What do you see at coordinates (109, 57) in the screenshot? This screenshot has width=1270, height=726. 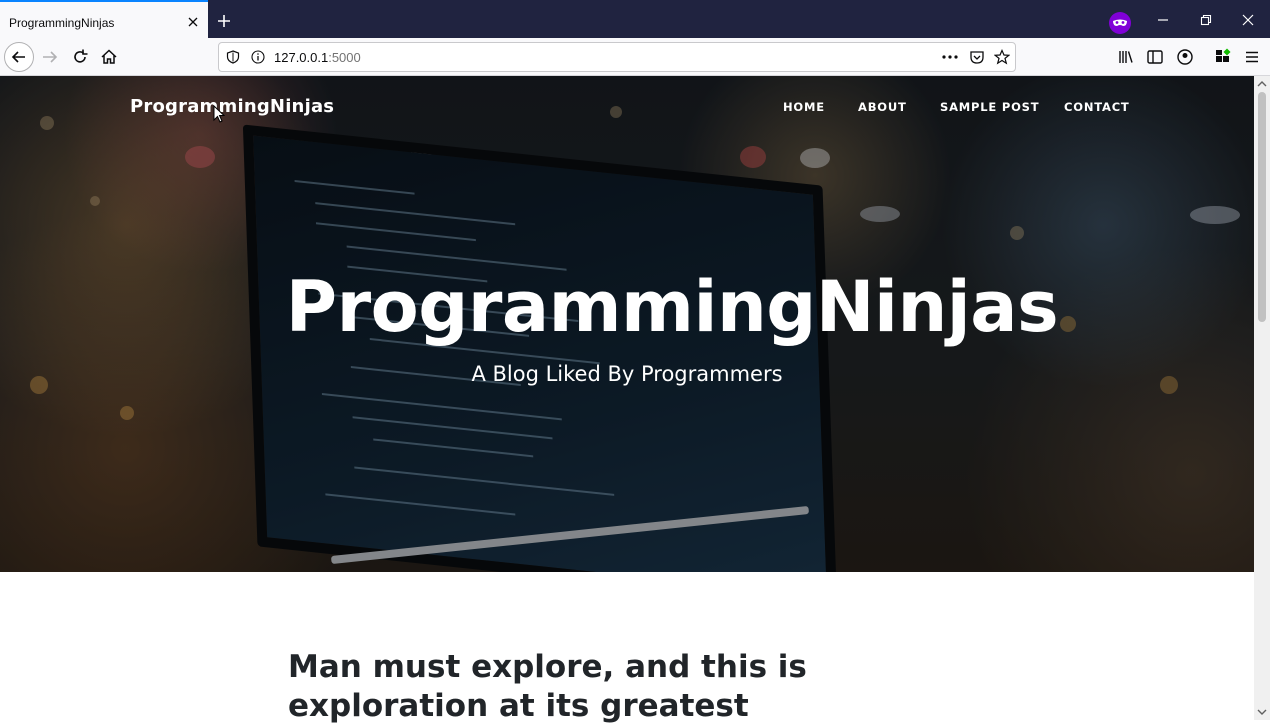 I see `home-icon` at bounding box center [109, 57].